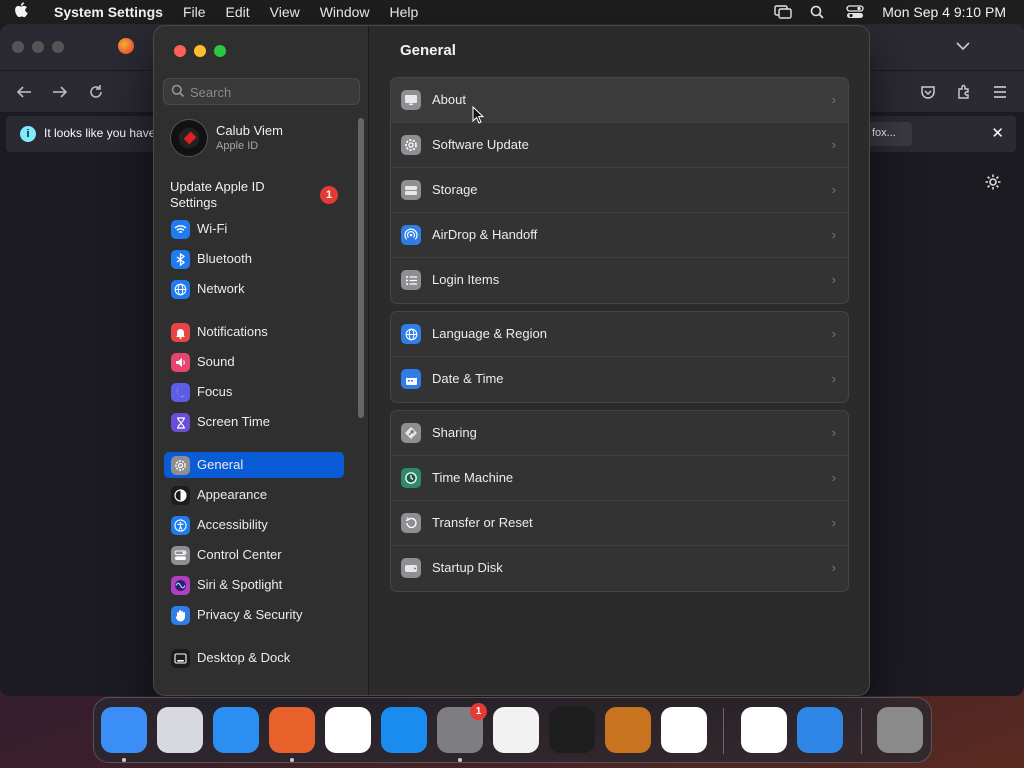  What do you see at coordinates (993, 184) in the screenshot?
I see `page-settings-gear-icon` at bounding box center [993, 184].